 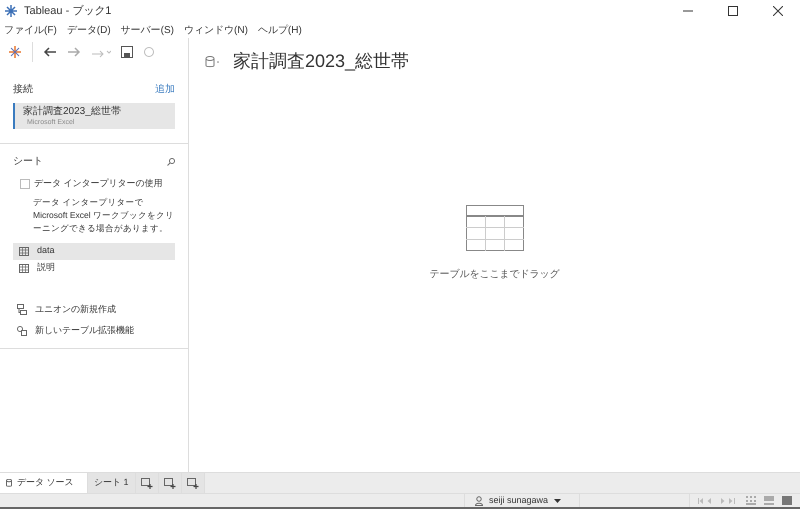 I want to click on action-item: ユニオンの新規作成, so click(x=94, y=309).